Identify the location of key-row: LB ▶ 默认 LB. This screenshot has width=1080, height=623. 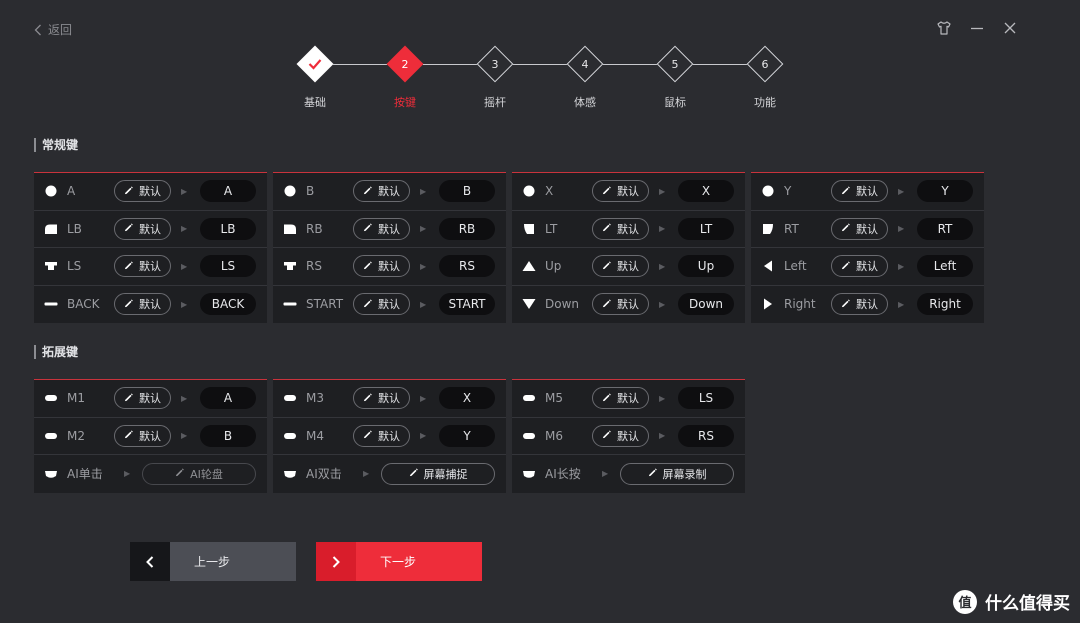
(150, 229).